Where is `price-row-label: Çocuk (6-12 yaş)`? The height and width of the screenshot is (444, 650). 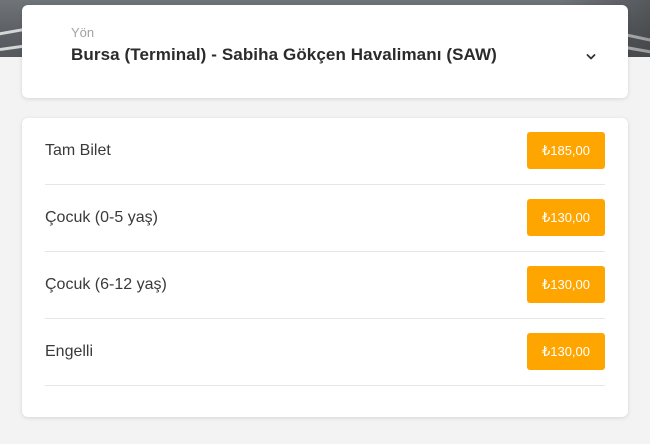 price-row-label: Çocuk (6-12 yaş) is located at coordinates (106, 284).